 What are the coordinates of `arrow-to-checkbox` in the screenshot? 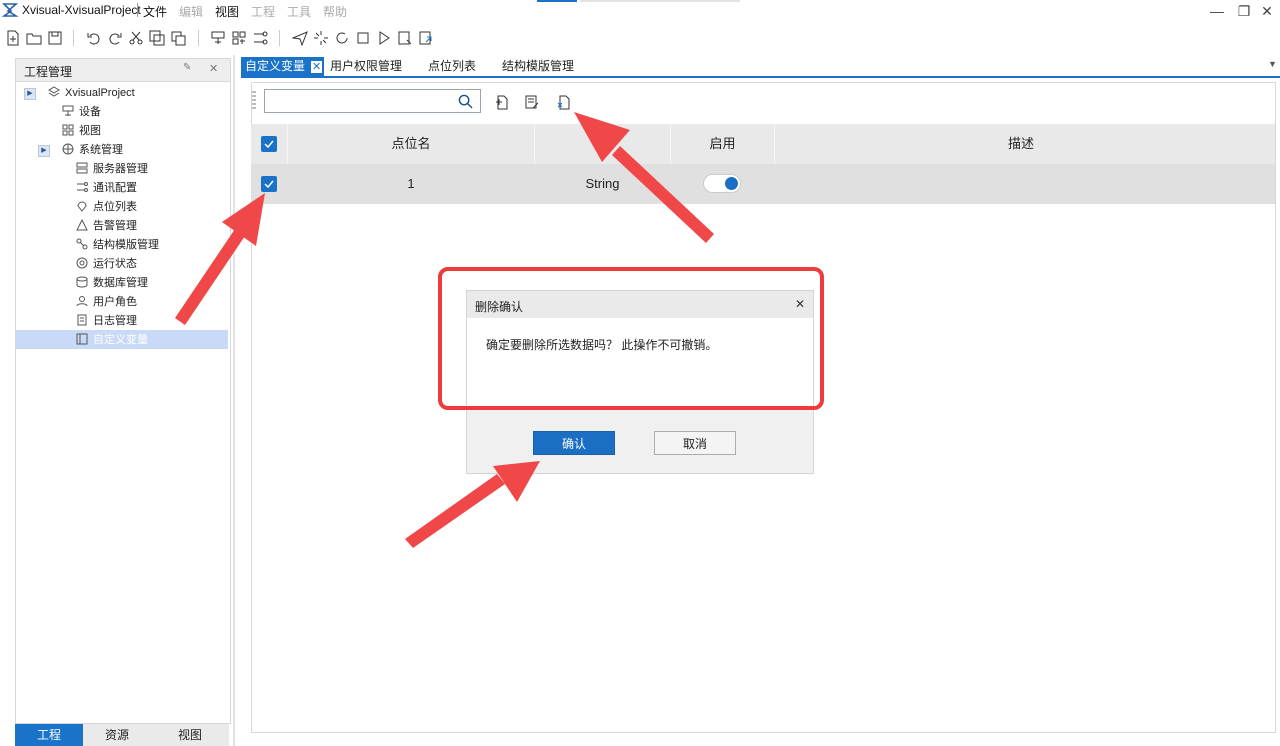 It's located at (220, 259).